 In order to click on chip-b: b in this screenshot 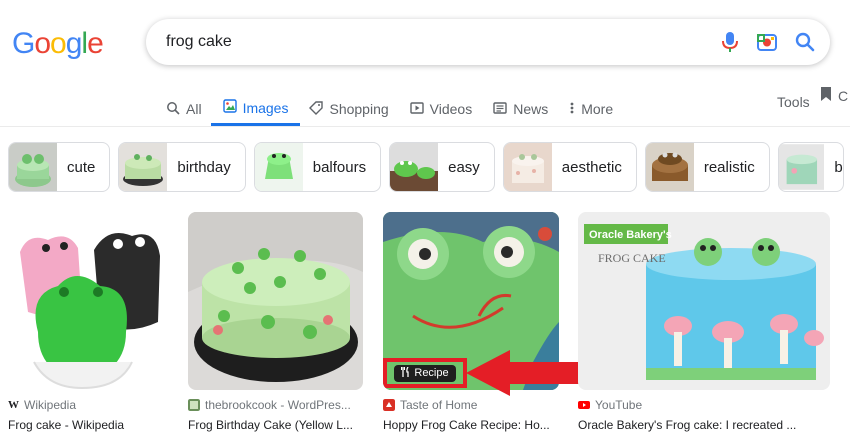, I will do `click(810, 167)`.